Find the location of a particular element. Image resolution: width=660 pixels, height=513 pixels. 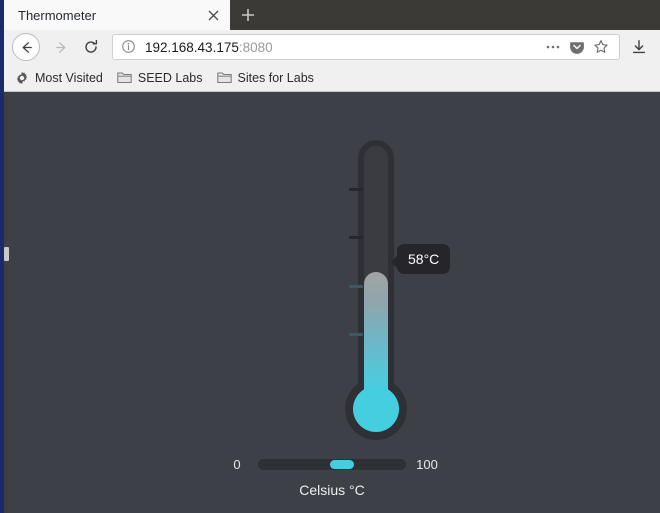

thermometer-gauge: 58°C is located at coordinates (398, 290).